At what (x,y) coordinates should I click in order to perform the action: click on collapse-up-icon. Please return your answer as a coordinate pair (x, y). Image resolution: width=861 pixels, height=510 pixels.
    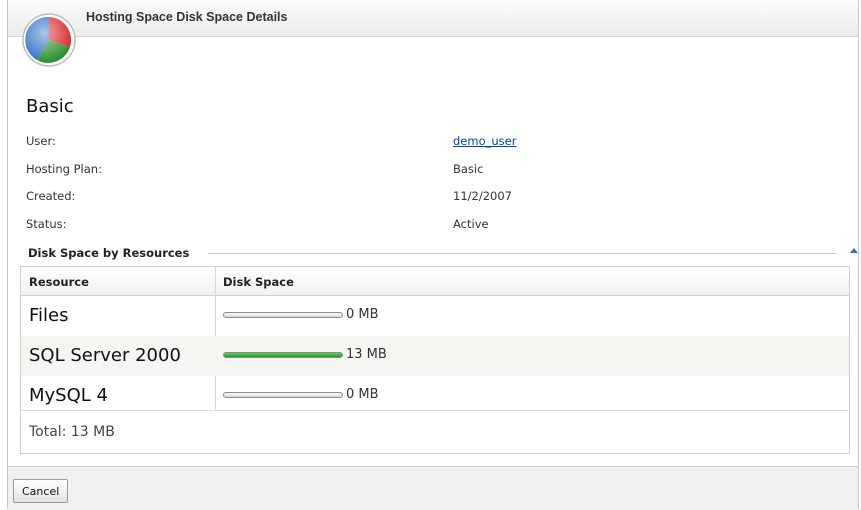
    Looking at the image, I should click on (854, 250).